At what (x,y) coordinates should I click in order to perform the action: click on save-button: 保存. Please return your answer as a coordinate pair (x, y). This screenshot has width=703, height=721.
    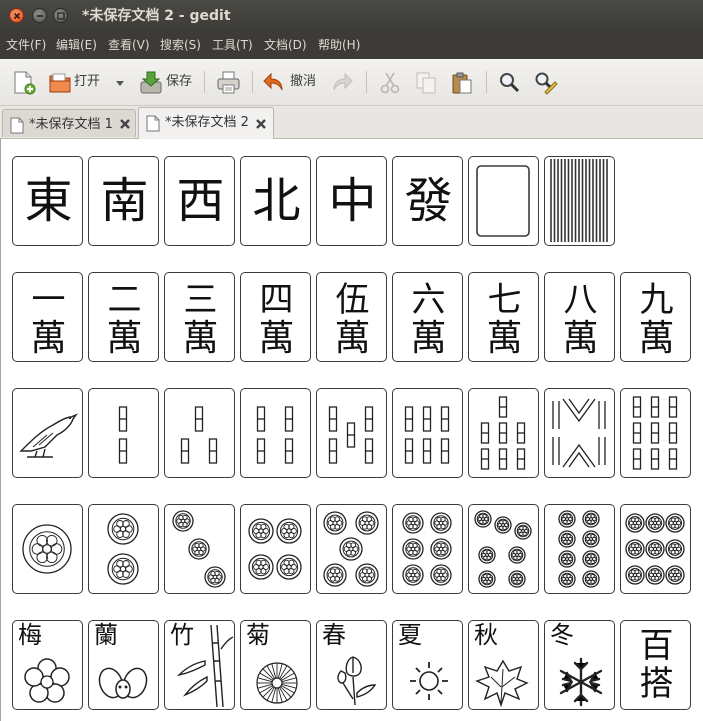
    Looking at the image, I should click on (168, 82).